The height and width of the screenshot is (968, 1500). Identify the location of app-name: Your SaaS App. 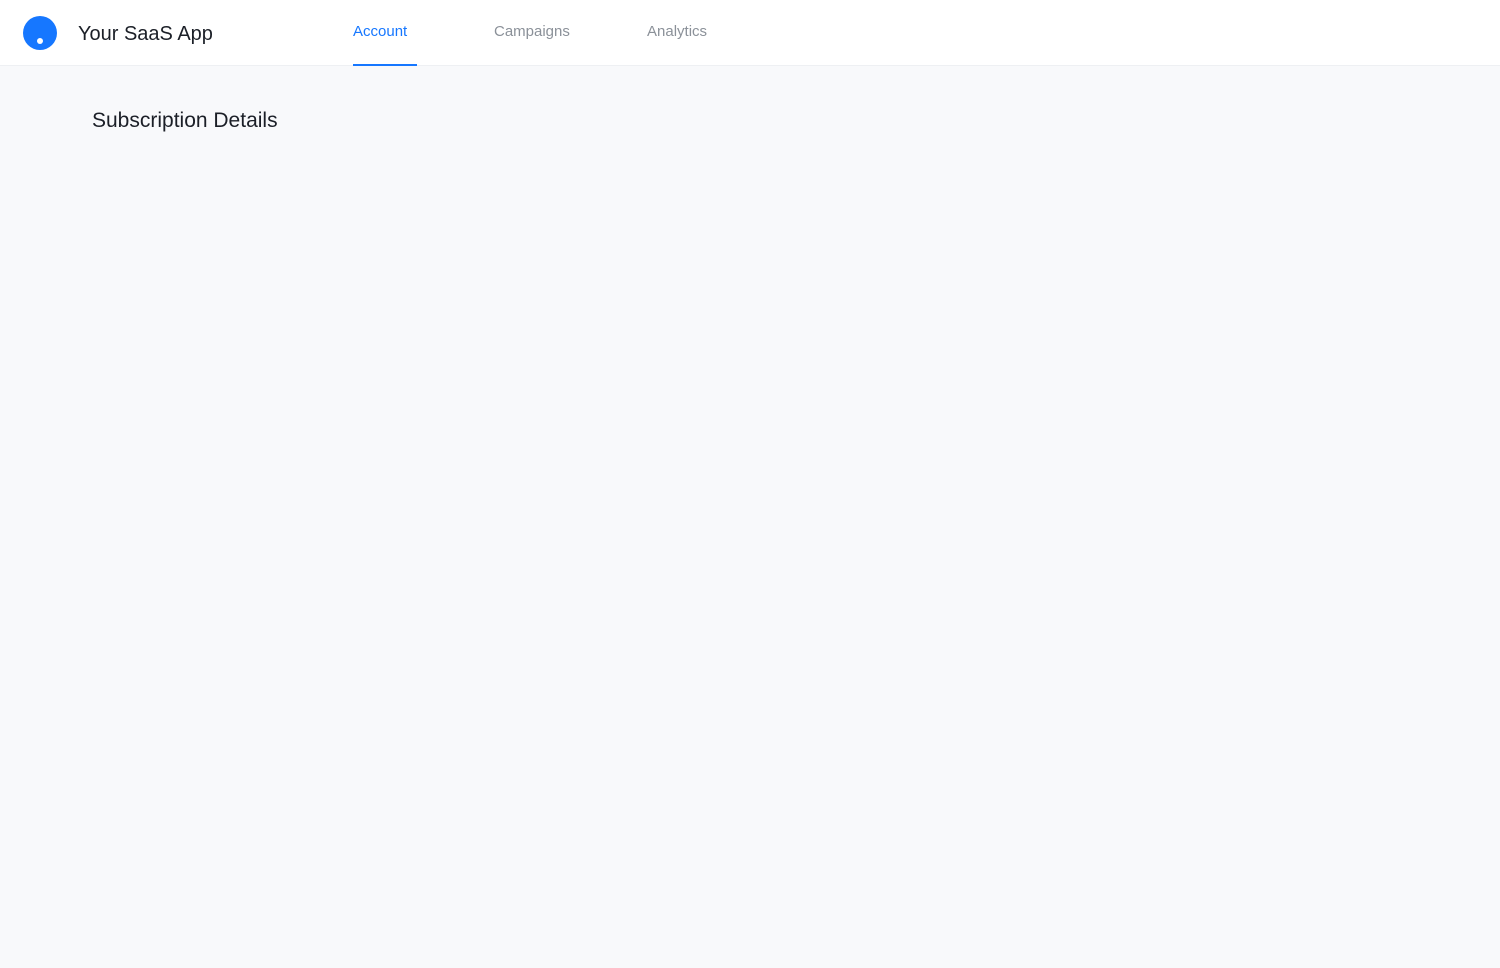
(145, 34).